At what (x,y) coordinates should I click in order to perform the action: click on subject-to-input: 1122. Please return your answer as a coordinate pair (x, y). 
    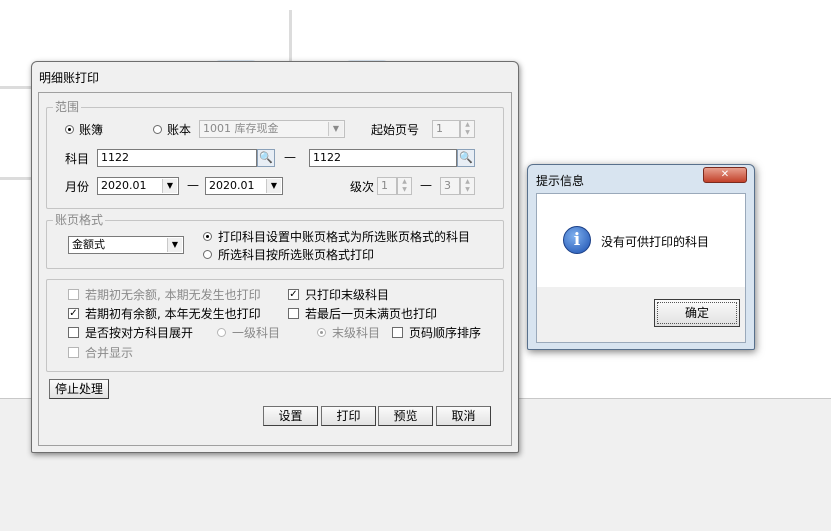
    Looking at the image, I should click on (383, 158).